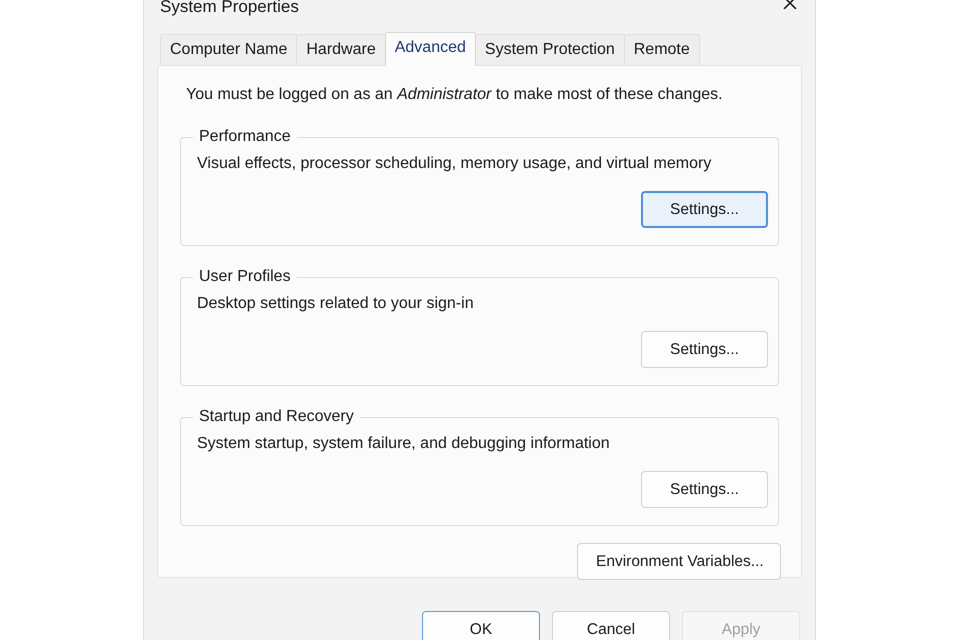 This screenshot has height=640, width=960. Describe the element at coordinates (454, 164) in the screenshot. I see `group-description: Visual effects, processor scheduling, memory usage, and virtual memory` at that location.